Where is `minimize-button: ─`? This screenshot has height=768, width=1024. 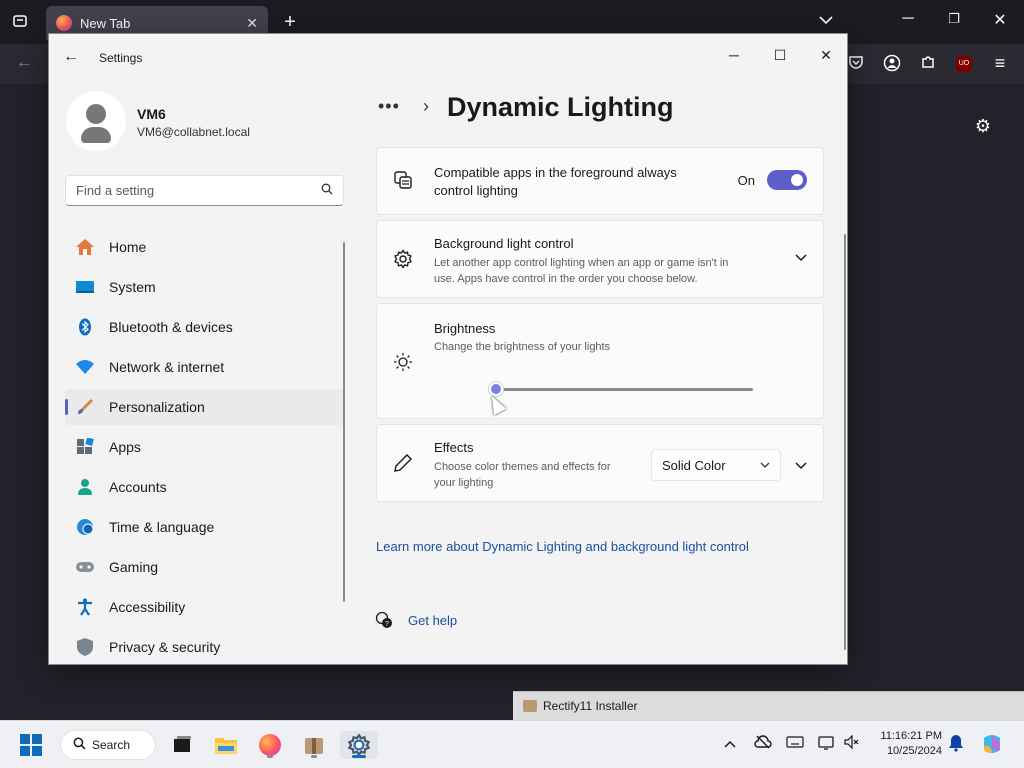
minimize-button: ─ is located at coordinates (734, 55).